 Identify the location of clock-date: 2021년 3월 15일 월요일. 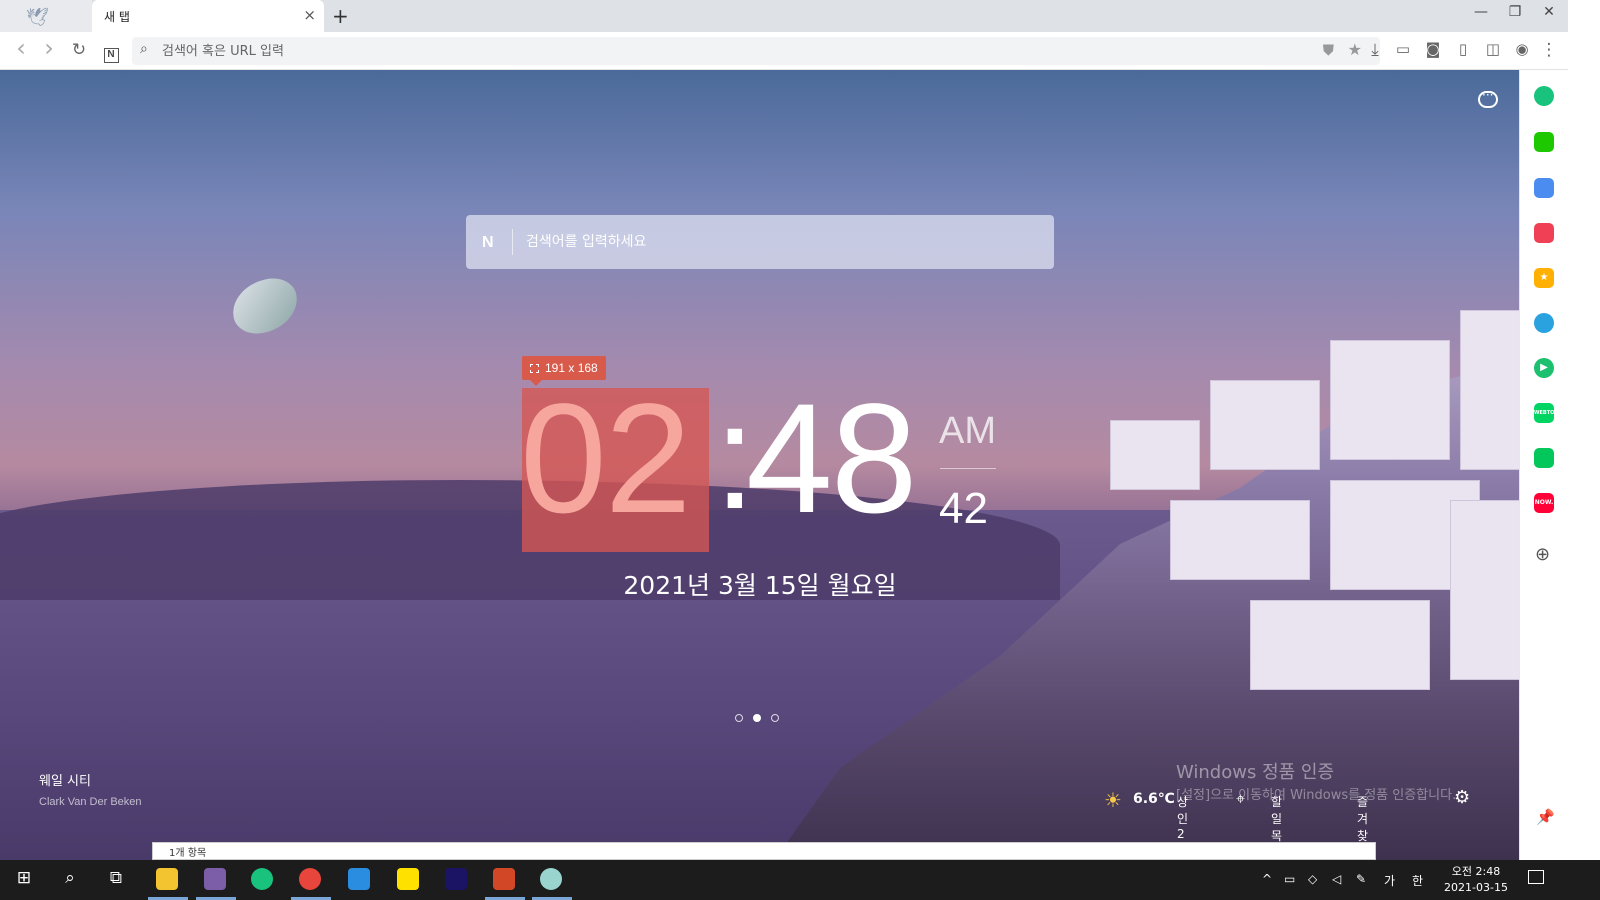
(760, 585).